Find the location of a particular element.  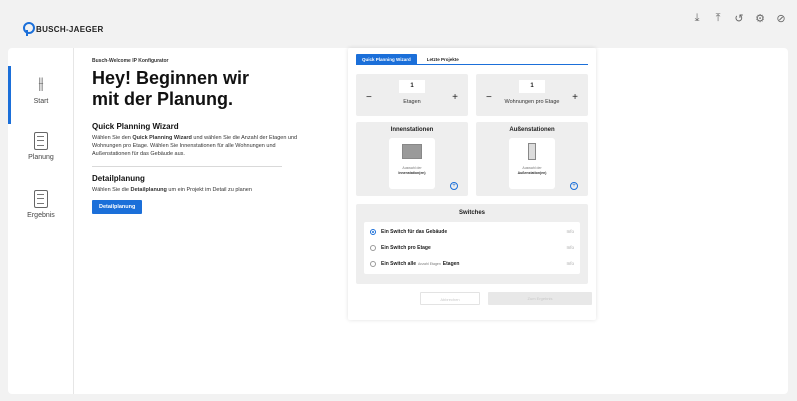

apartments-label: Wohnungen pro Etage is located at coordinates (532, 102).